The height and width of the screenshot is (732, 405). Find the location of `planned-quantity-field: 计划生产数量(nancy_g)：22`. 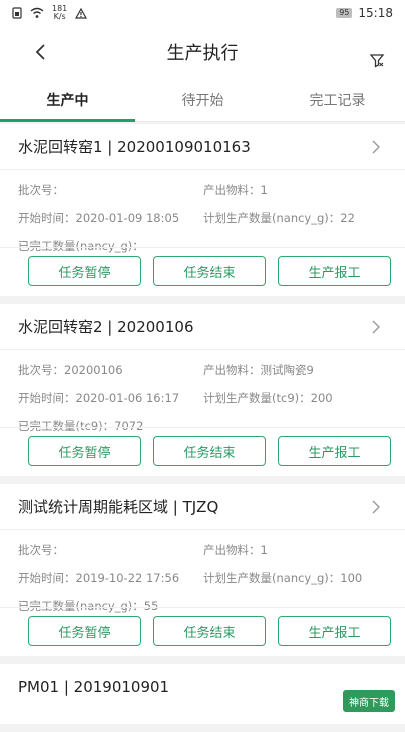

planned-quantity-field: 计划生产数量(nancy_g)：22 is located at coordinates (295, 218).